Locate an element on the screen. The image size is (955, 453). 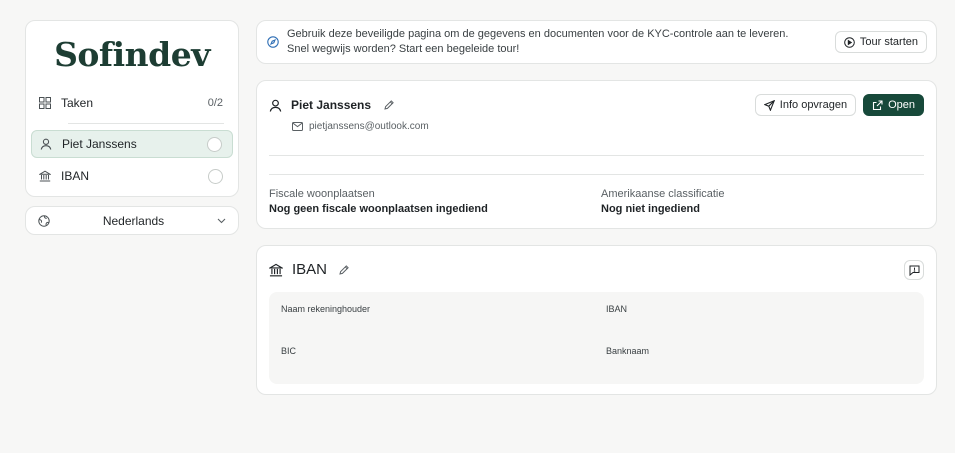
sidebar-item-label: Piet Janssens is located at coordinates (99, 144).